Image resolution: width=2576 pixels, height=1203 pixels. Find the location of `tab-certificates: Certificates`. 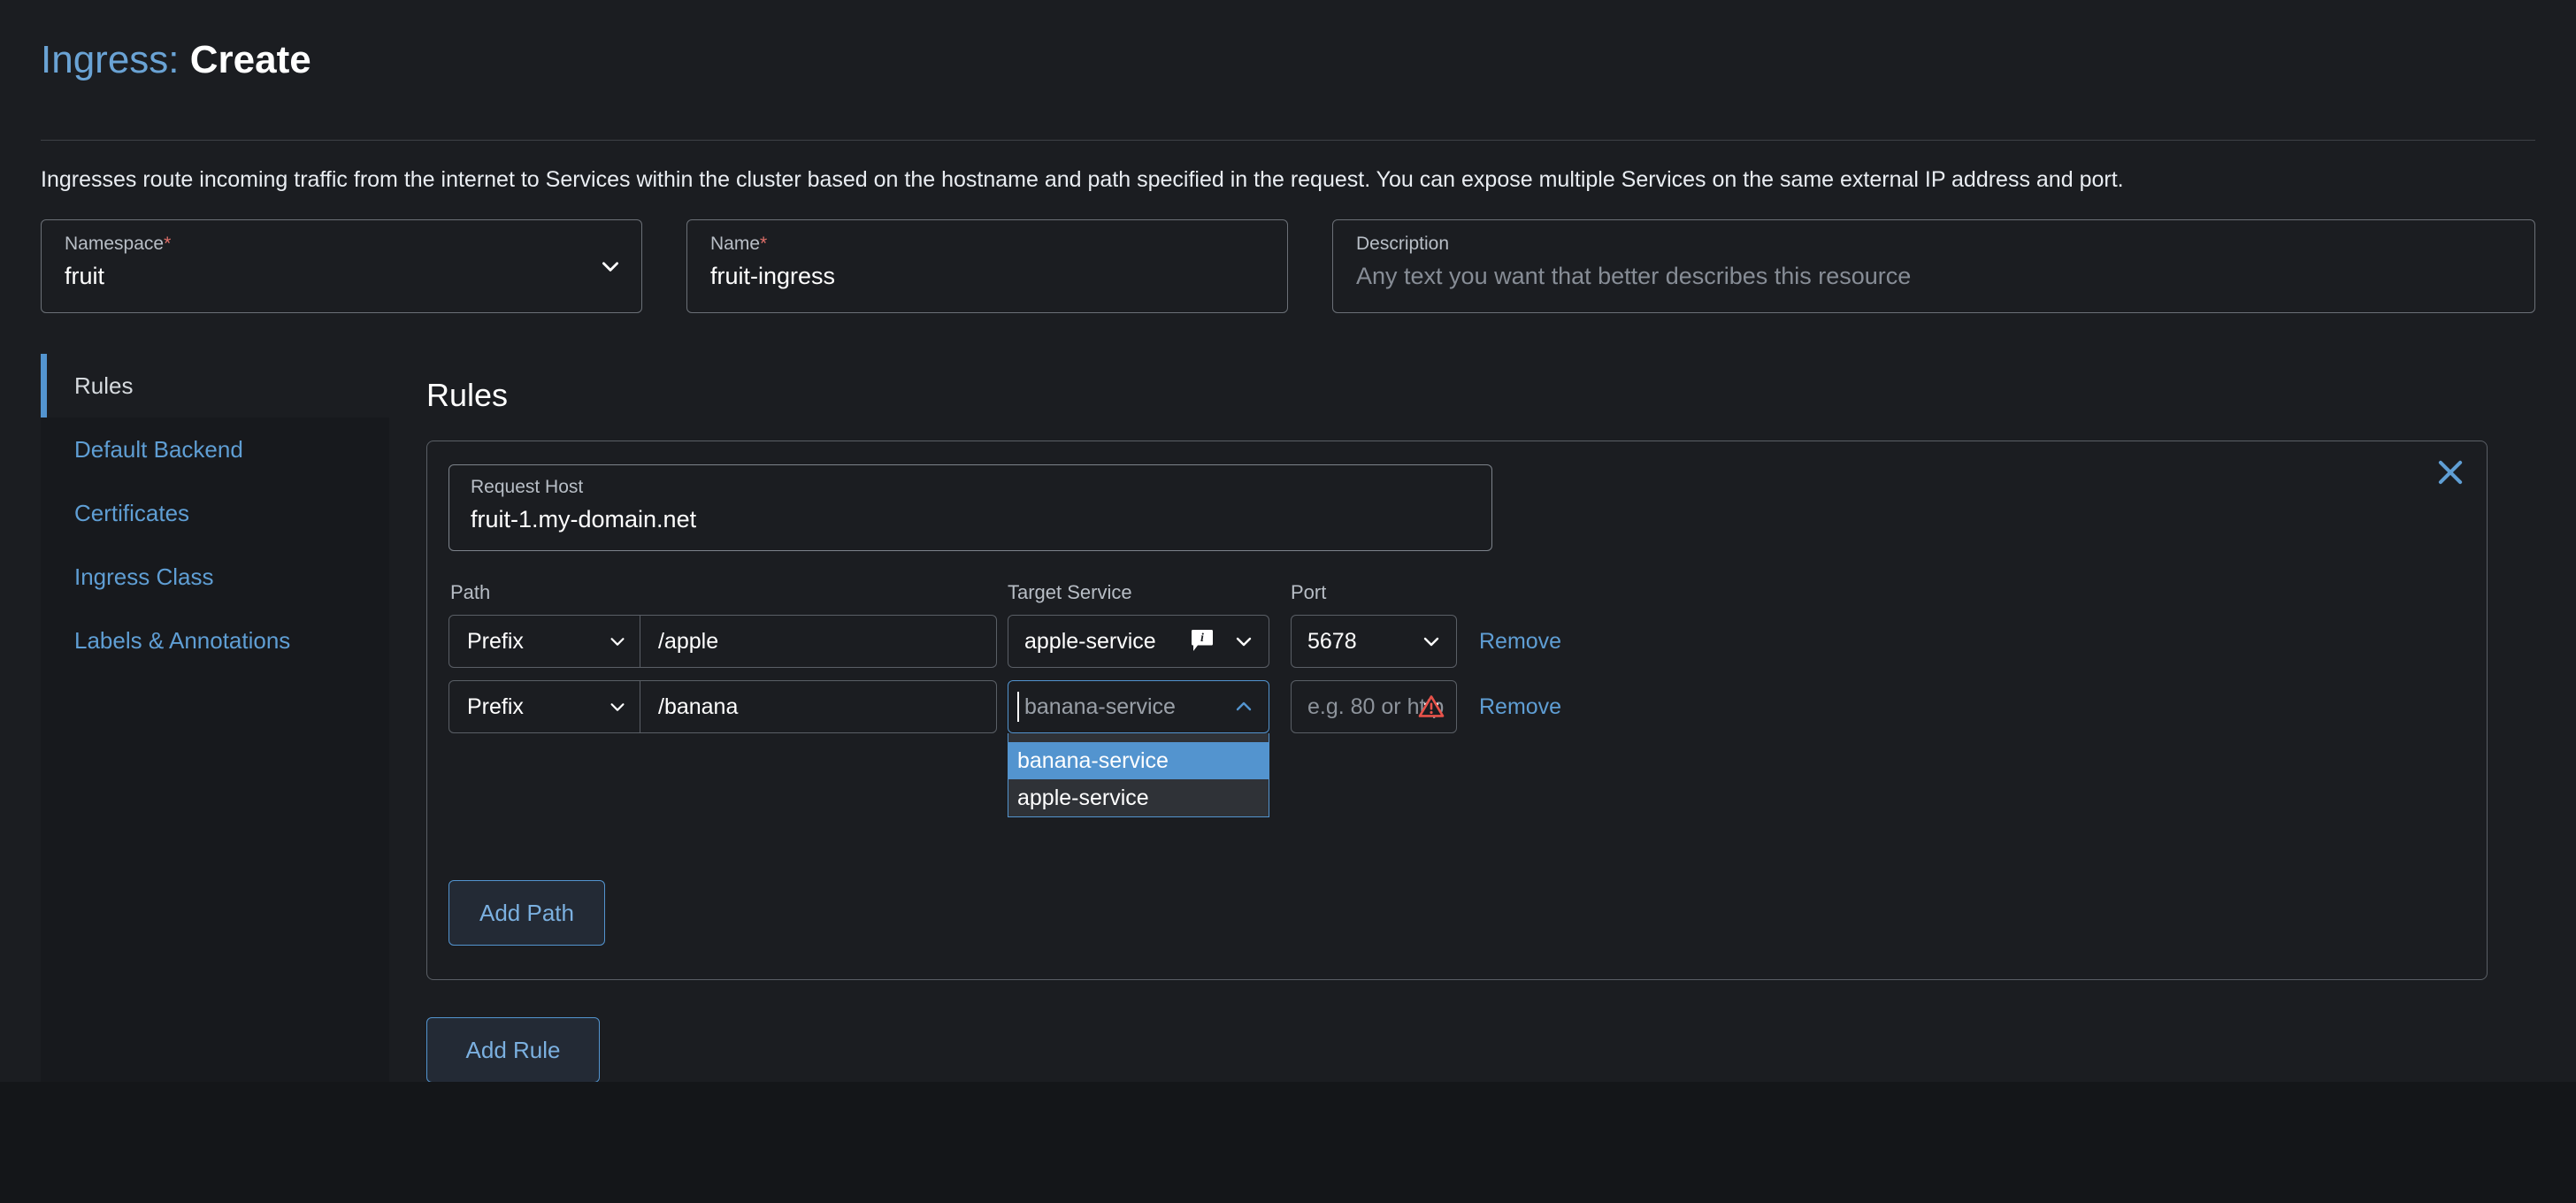

tab-certificates: Certificates is located at coordinates (215, 513).